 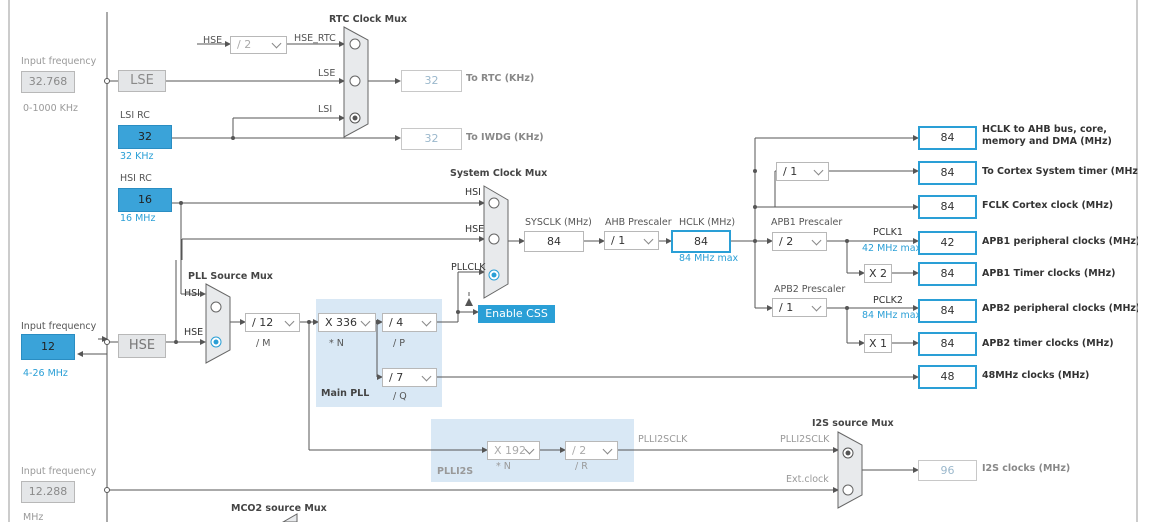 I want to click on pllmux-hse-label: HSE, so click(x=194, y=332).